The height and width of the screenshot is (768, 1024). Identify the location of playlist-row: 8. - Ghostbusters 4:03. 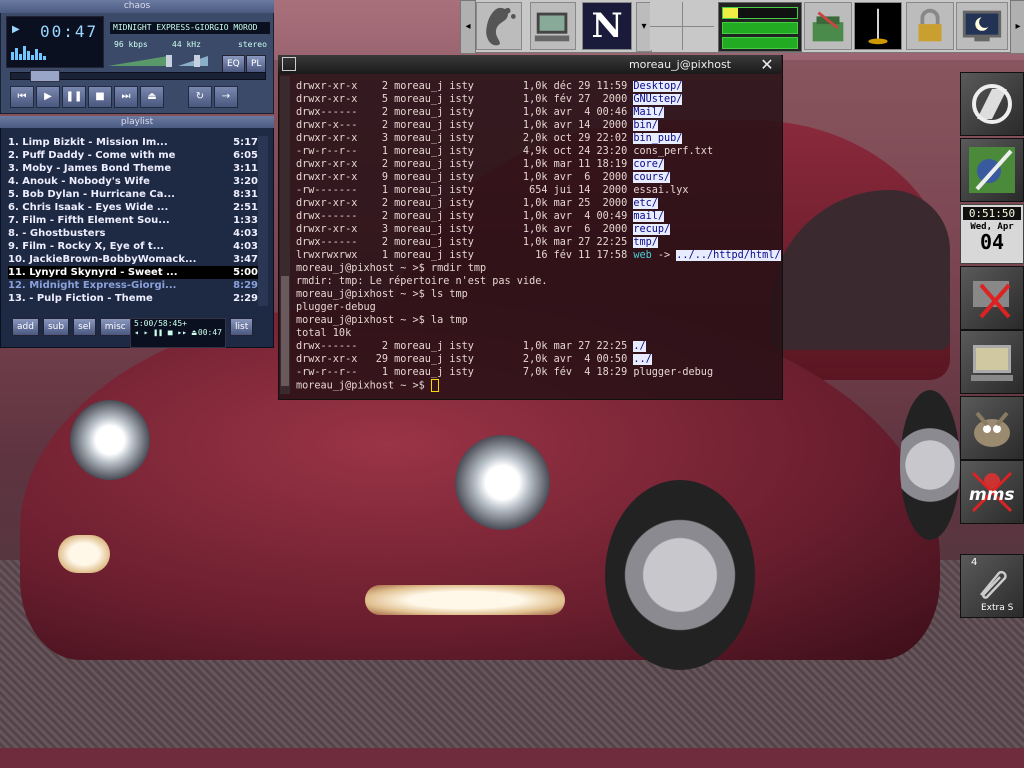
(133, 233).